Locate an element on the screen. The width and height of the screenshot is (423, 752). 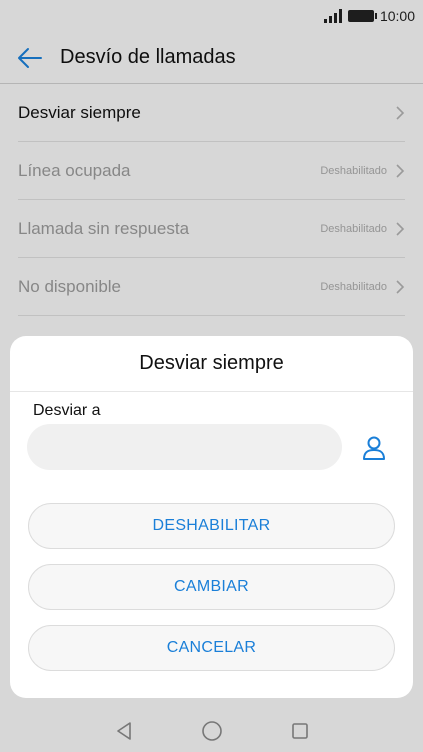
change-button: CAMBIAR is located at coordinates (211, 587).